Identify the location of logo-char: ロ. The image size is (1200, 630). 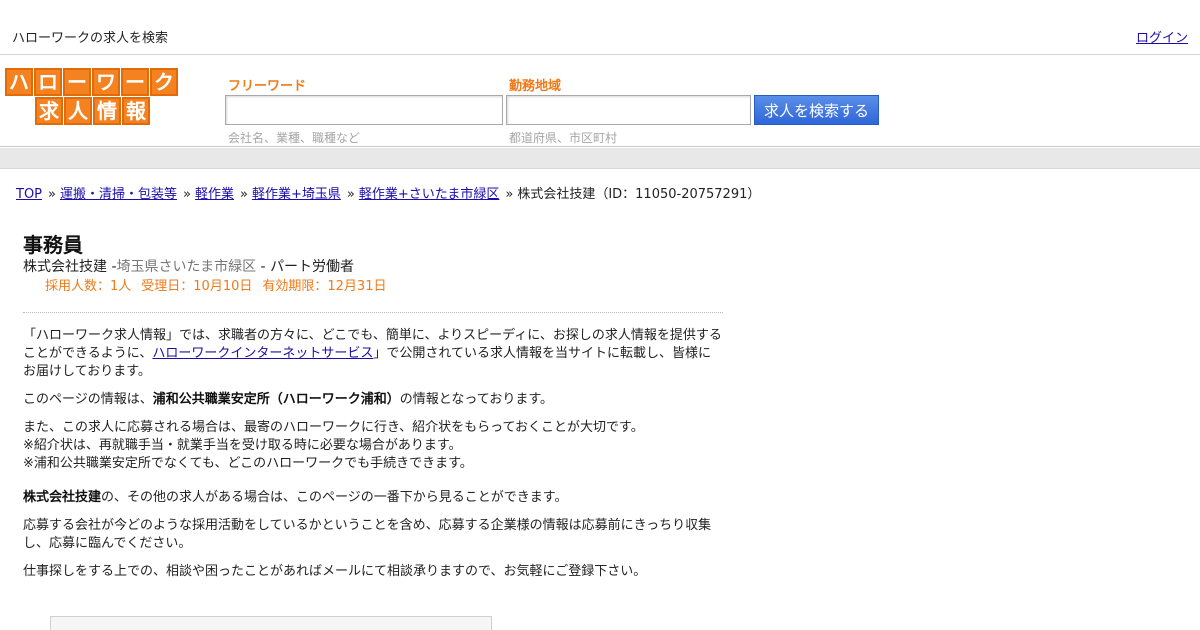
(48, 82).